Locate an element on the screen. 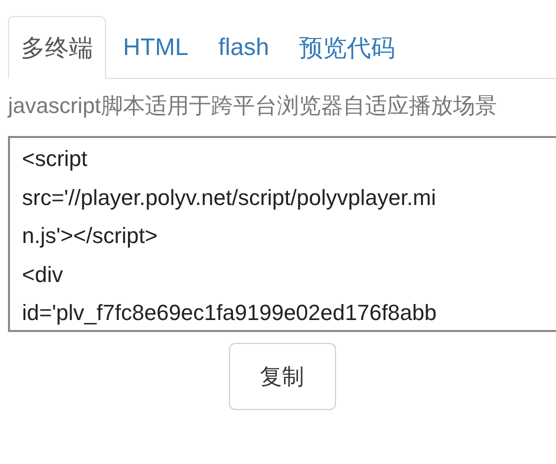 This screenshot has height=464, width=556. code-line: src='//player.polyv.net/script/polyvplayer.mi is located at coordinates (229, 198).